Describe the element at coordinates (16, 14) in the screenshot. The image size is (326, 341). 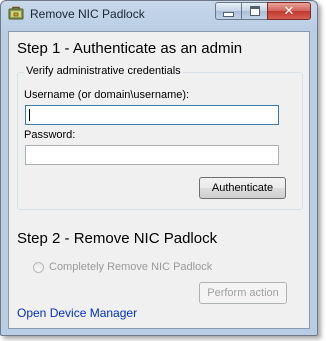
I see `padlock-icon` at that location.